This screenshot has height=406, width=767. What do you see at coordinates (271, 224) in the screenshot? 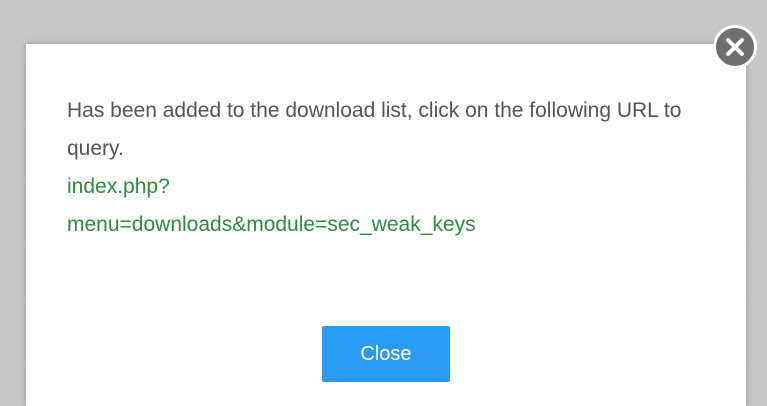
I see `download-url-line2: menu=downloads&module=sec_weak_keys` at bounding box center [271, 224].